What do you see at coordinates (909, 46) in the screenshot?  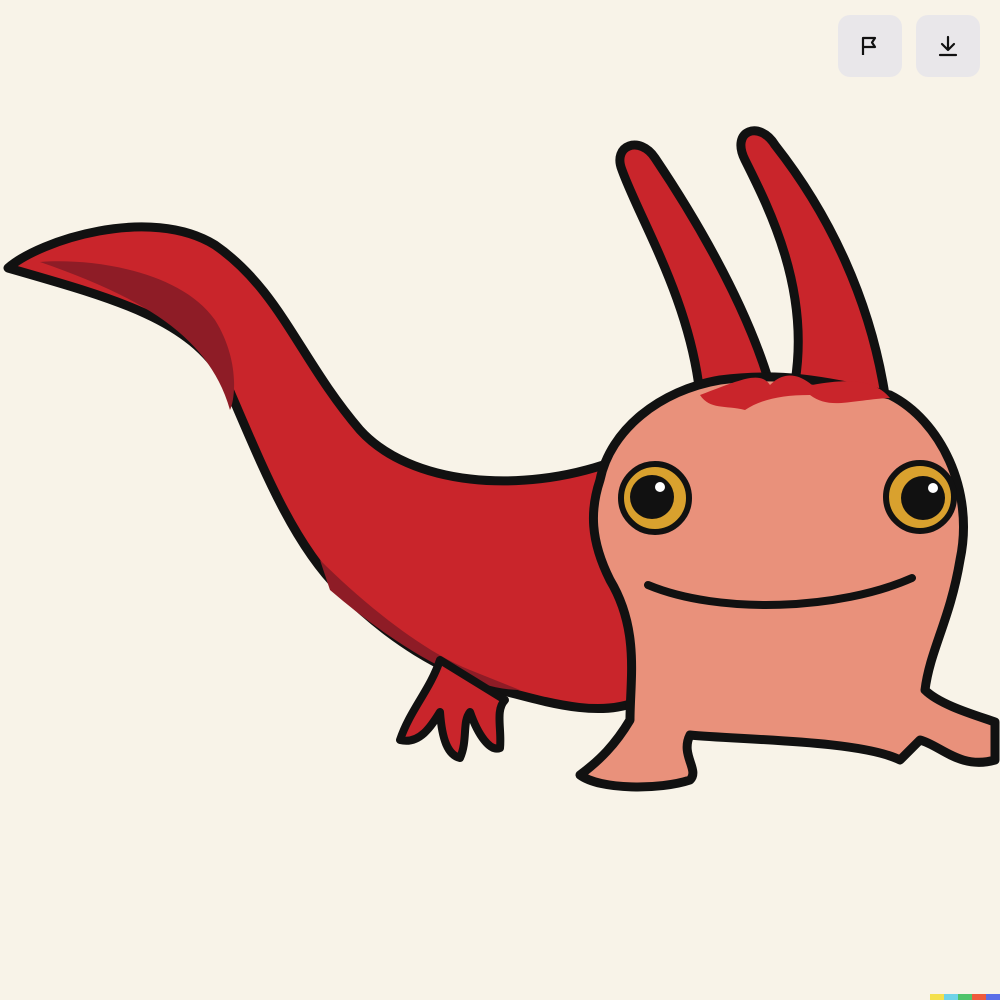 I see `image-toolbar` at bounding box center [909, 46].